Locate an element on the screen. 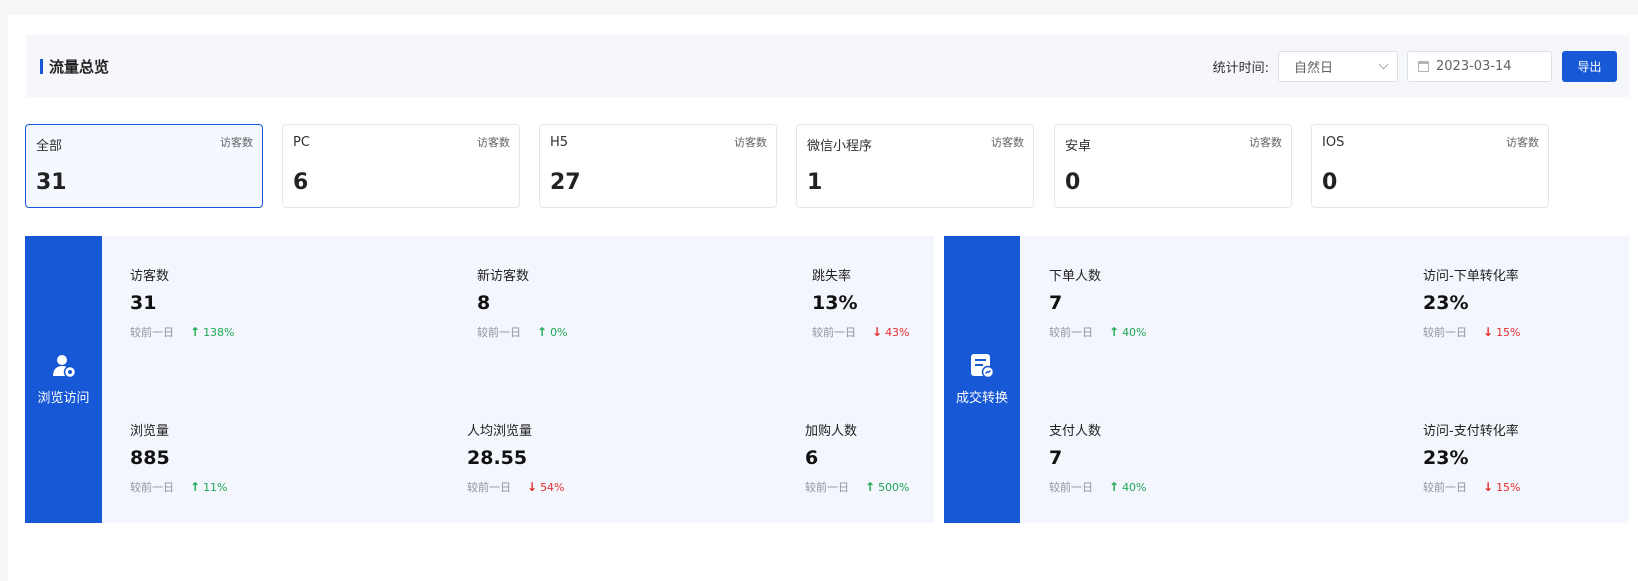  export-button: 导出 is located at coordinates (1589, 66).